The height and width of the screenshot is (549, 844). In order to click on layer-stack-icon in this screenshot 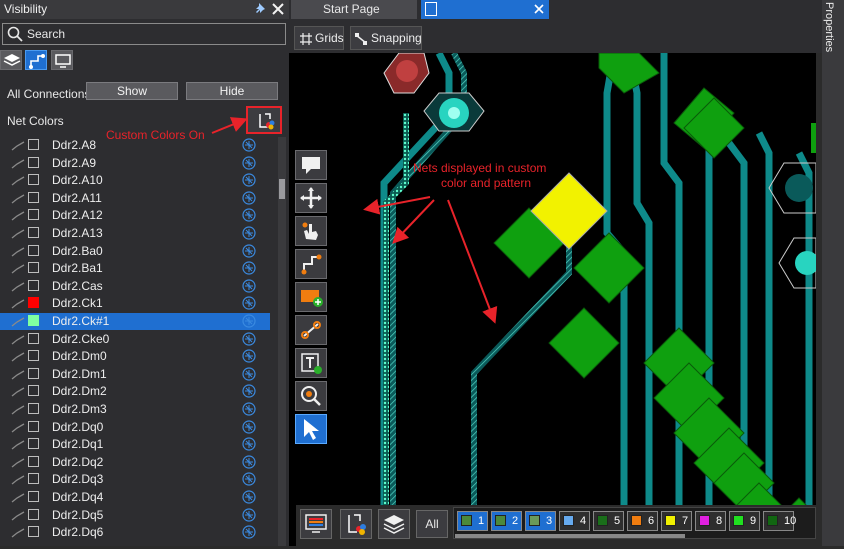, I will do `click(394, 524)`.